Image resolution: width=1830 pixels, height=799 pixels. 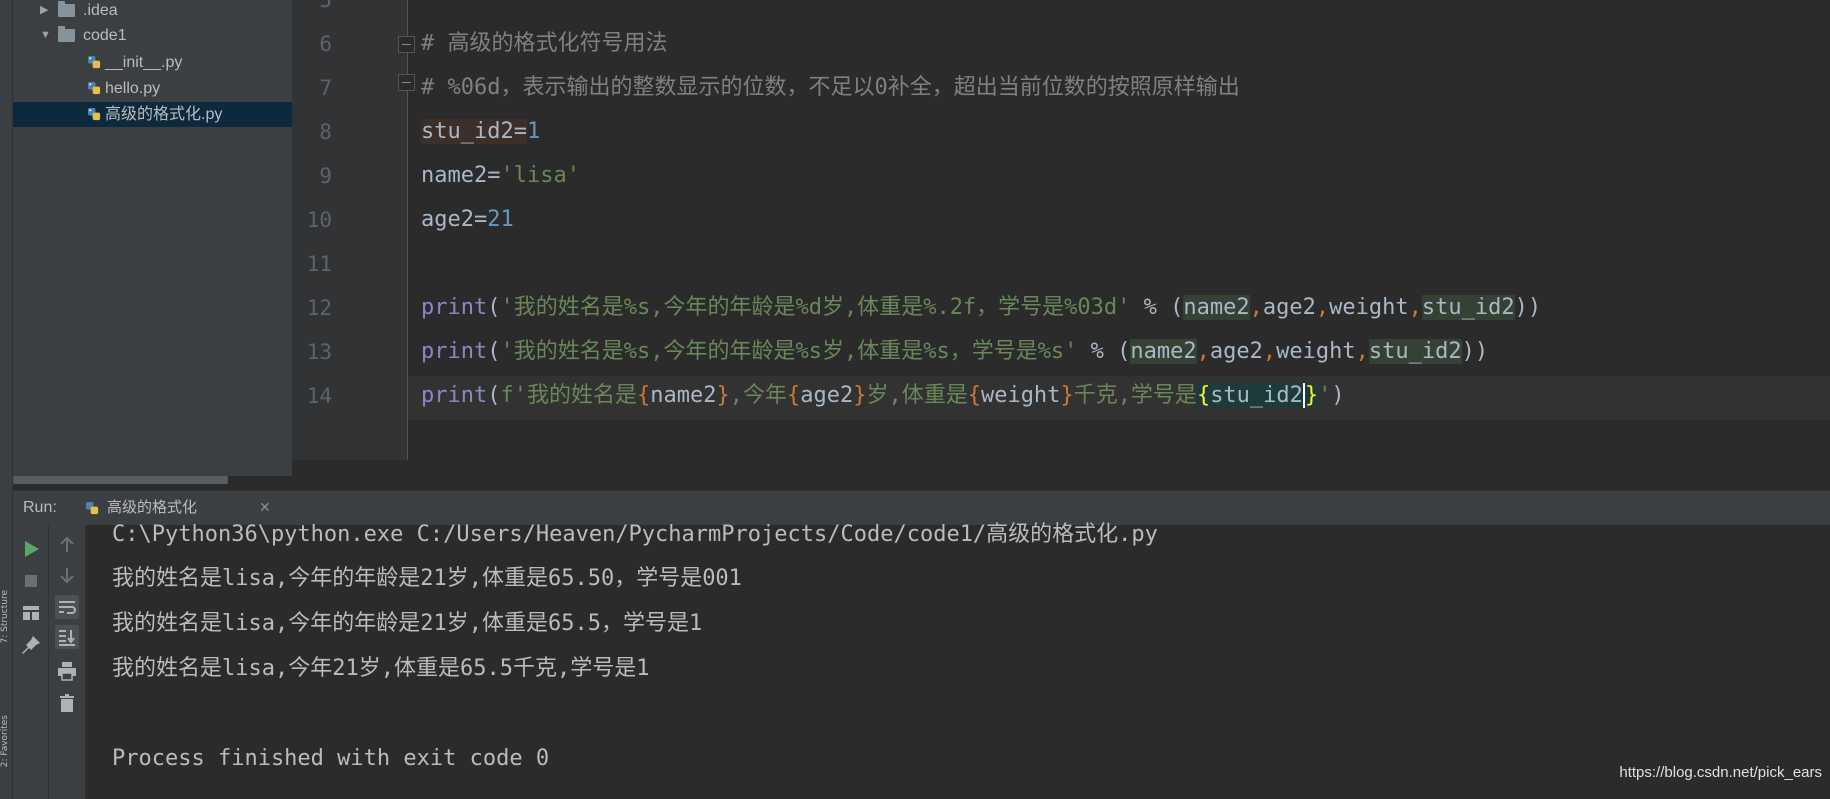 I want to click on layout-icon, so click(x=31, y=613).